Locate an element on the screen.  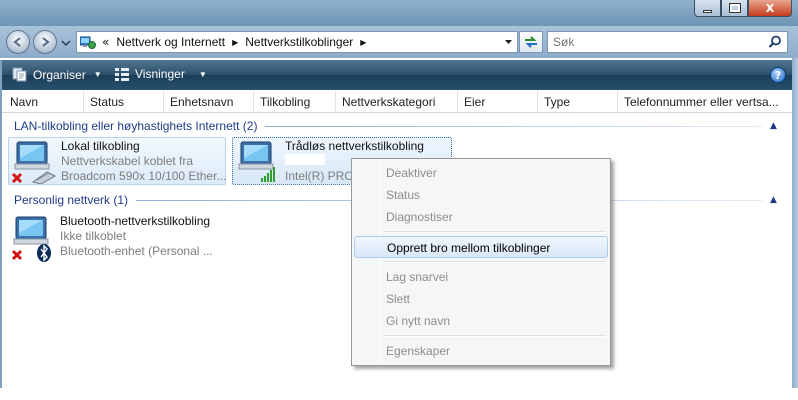
organize-dropdown-icon: ▼ is located at coordinates (97, 74).